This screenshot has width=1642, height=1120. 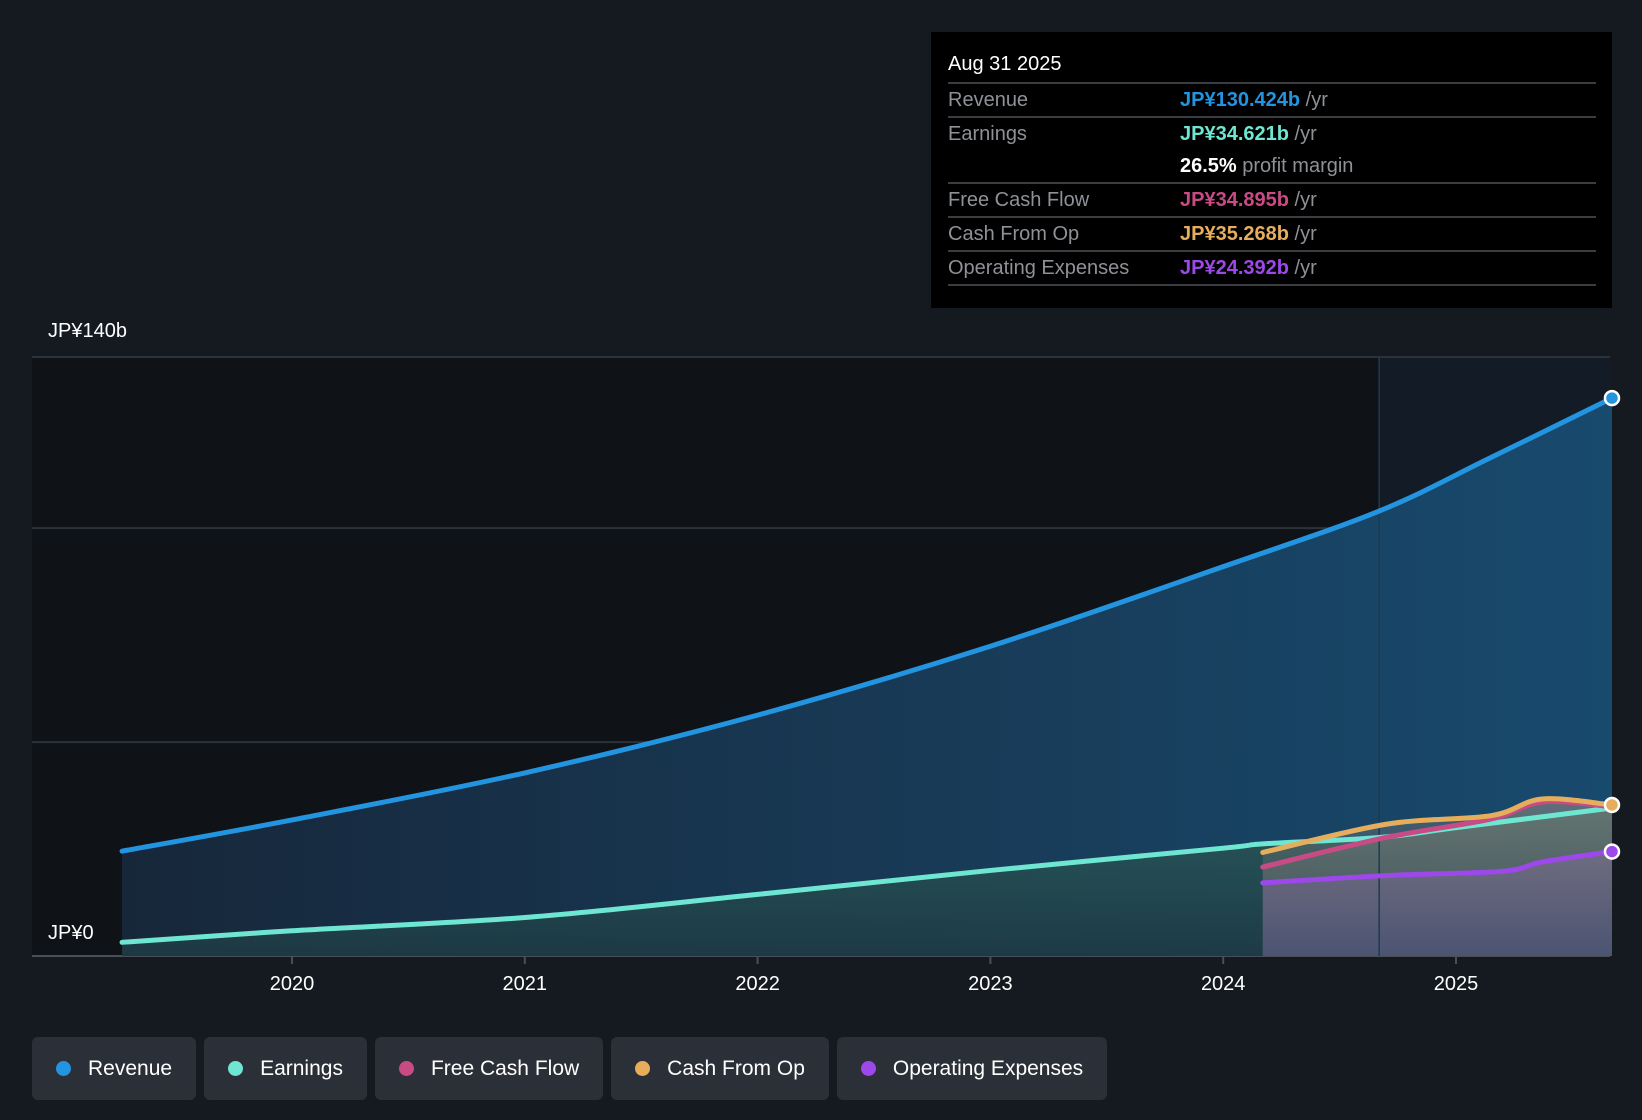 I want to click on legend-label: Earnings, so click(x=301, y=1068).